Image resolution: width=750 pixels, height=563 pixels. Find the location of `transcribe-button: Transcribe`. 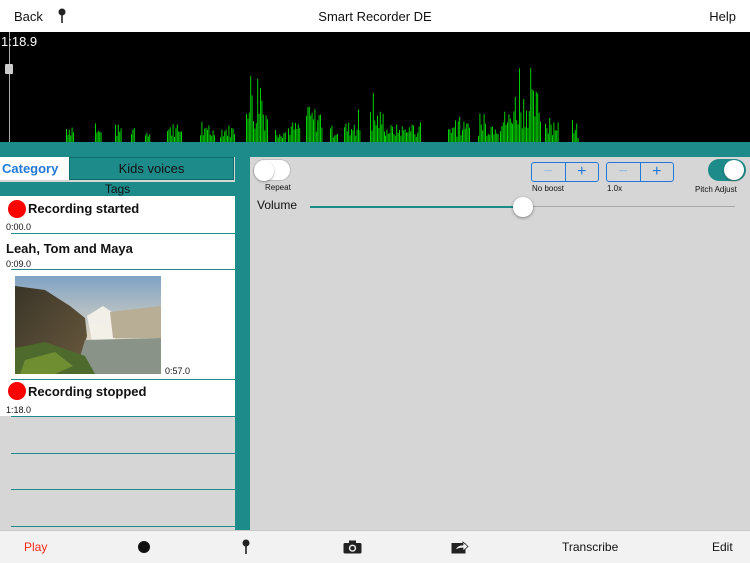

transcribe-button: Transcribe is located at coordinates (590, 547).